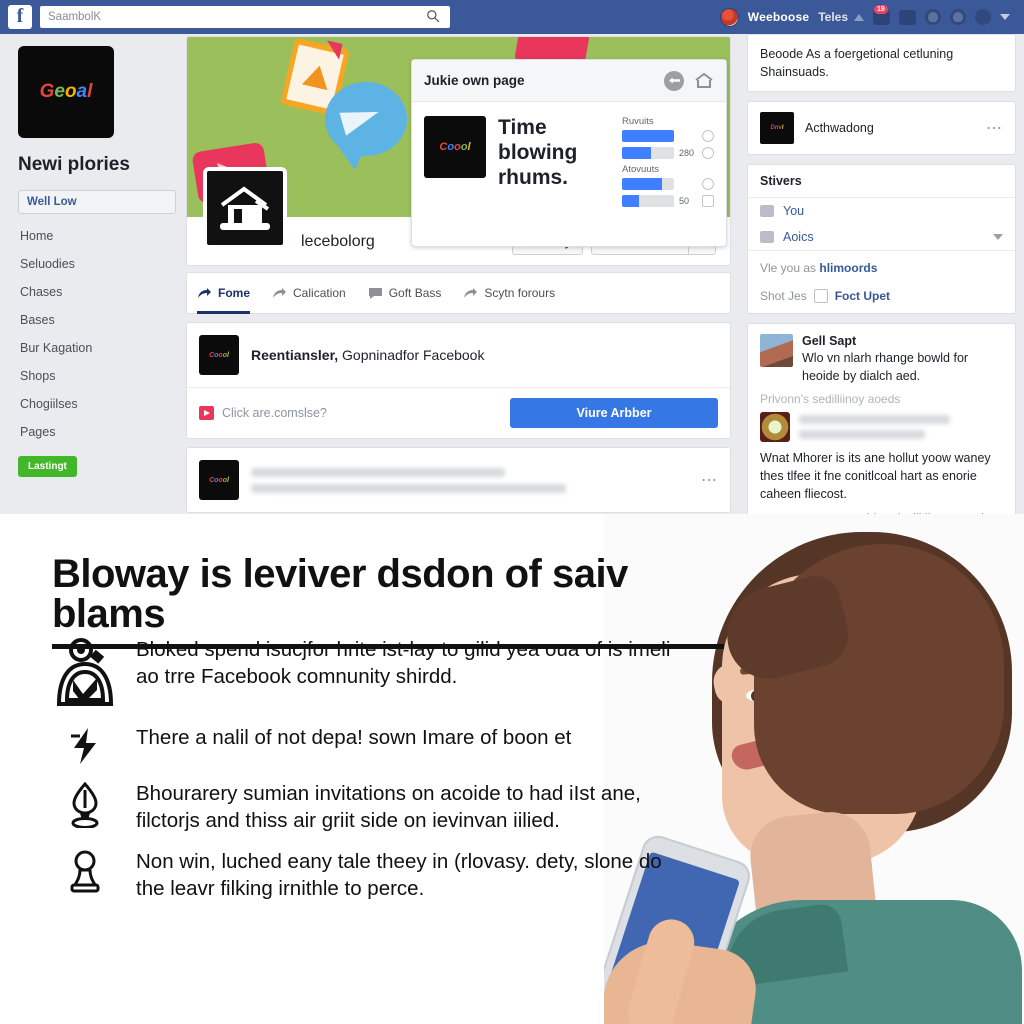 This screenshot has width=1024, height=1024. I want to click on tab-label: Scytn forours, so click(520, 293).